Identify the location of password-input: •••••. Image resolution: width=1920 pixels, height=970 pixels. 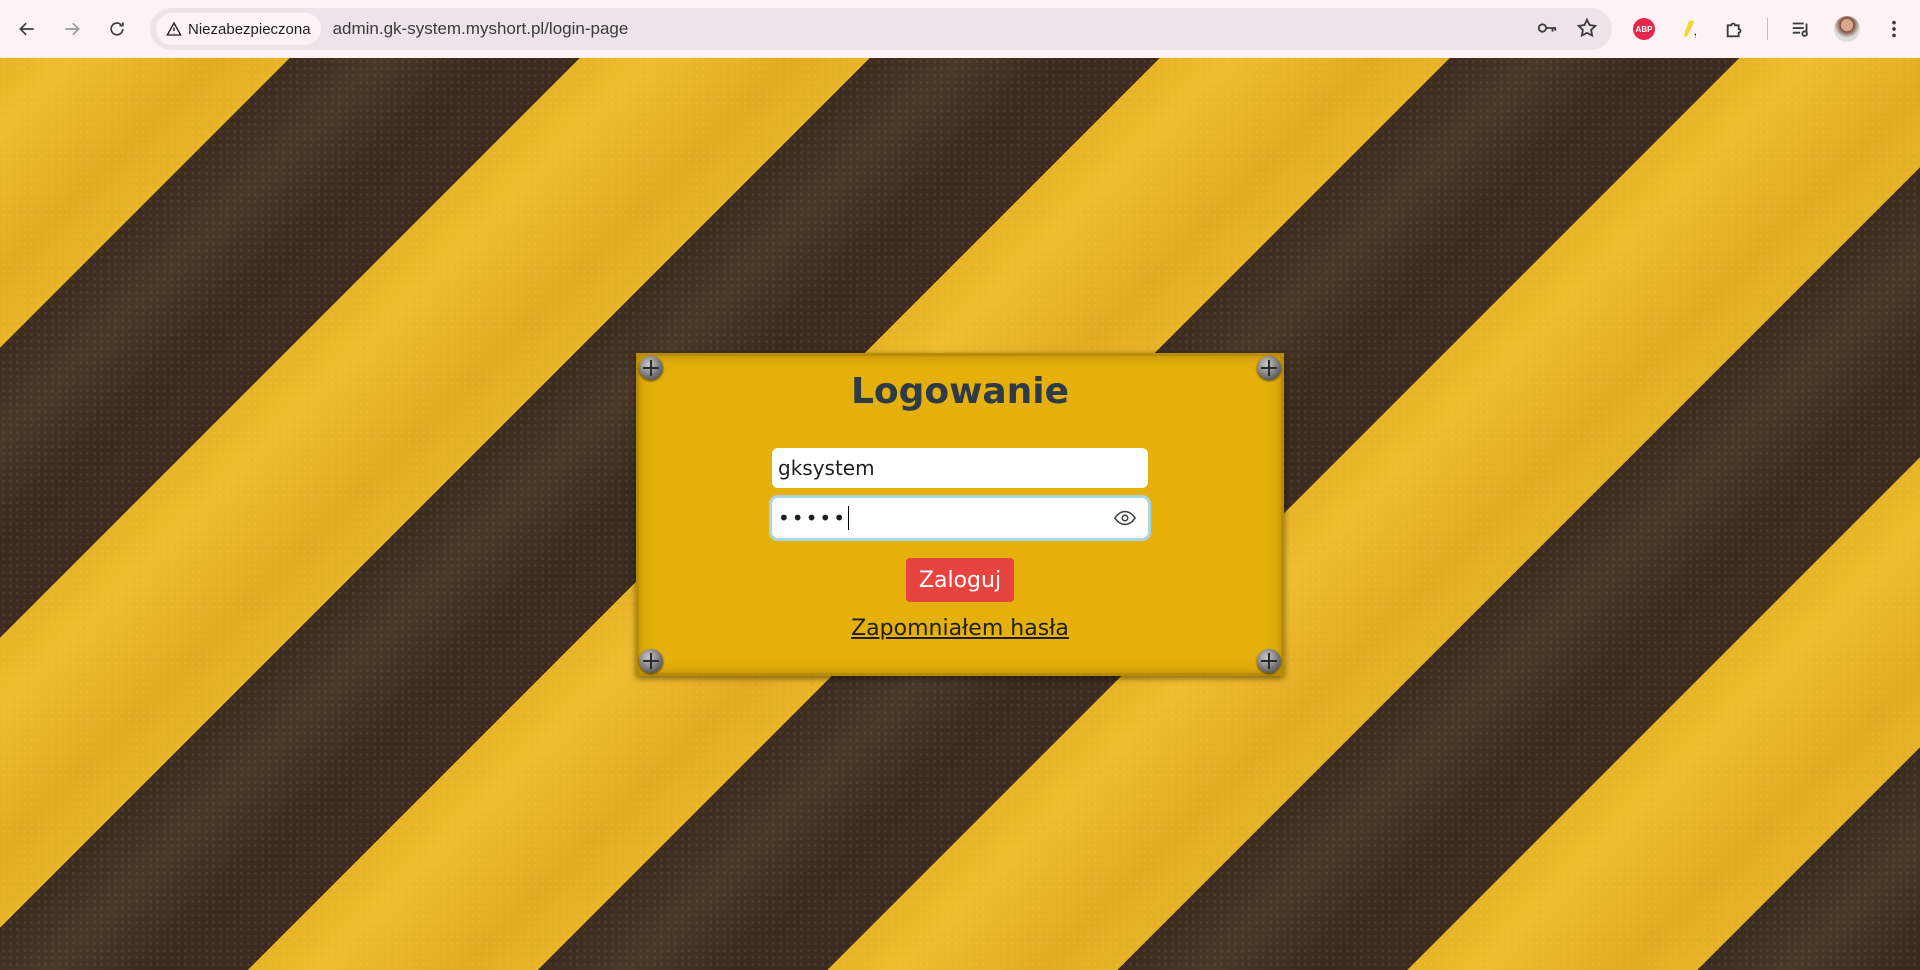
(960, 518).